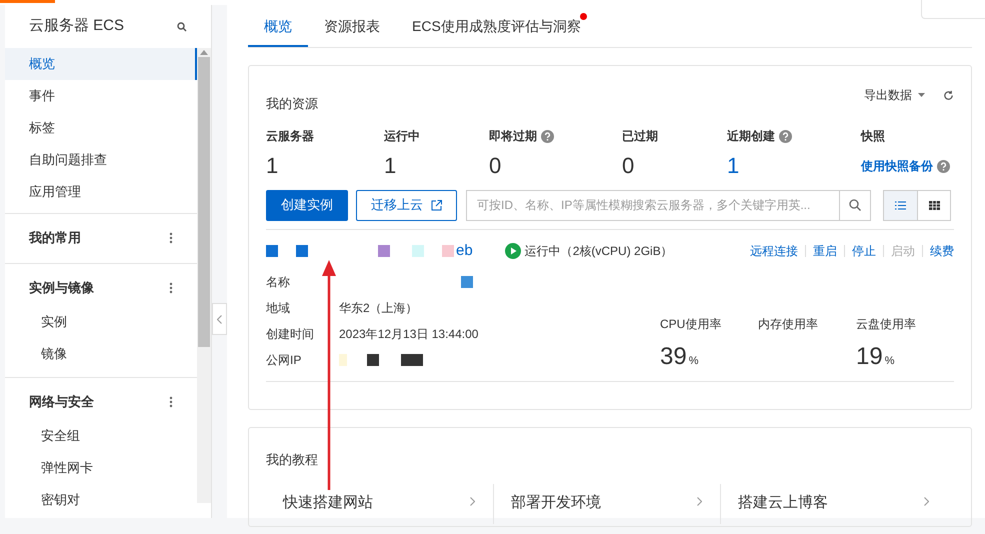  I want to click on tutorial-item: 部署开发环境, so click(606, 504).